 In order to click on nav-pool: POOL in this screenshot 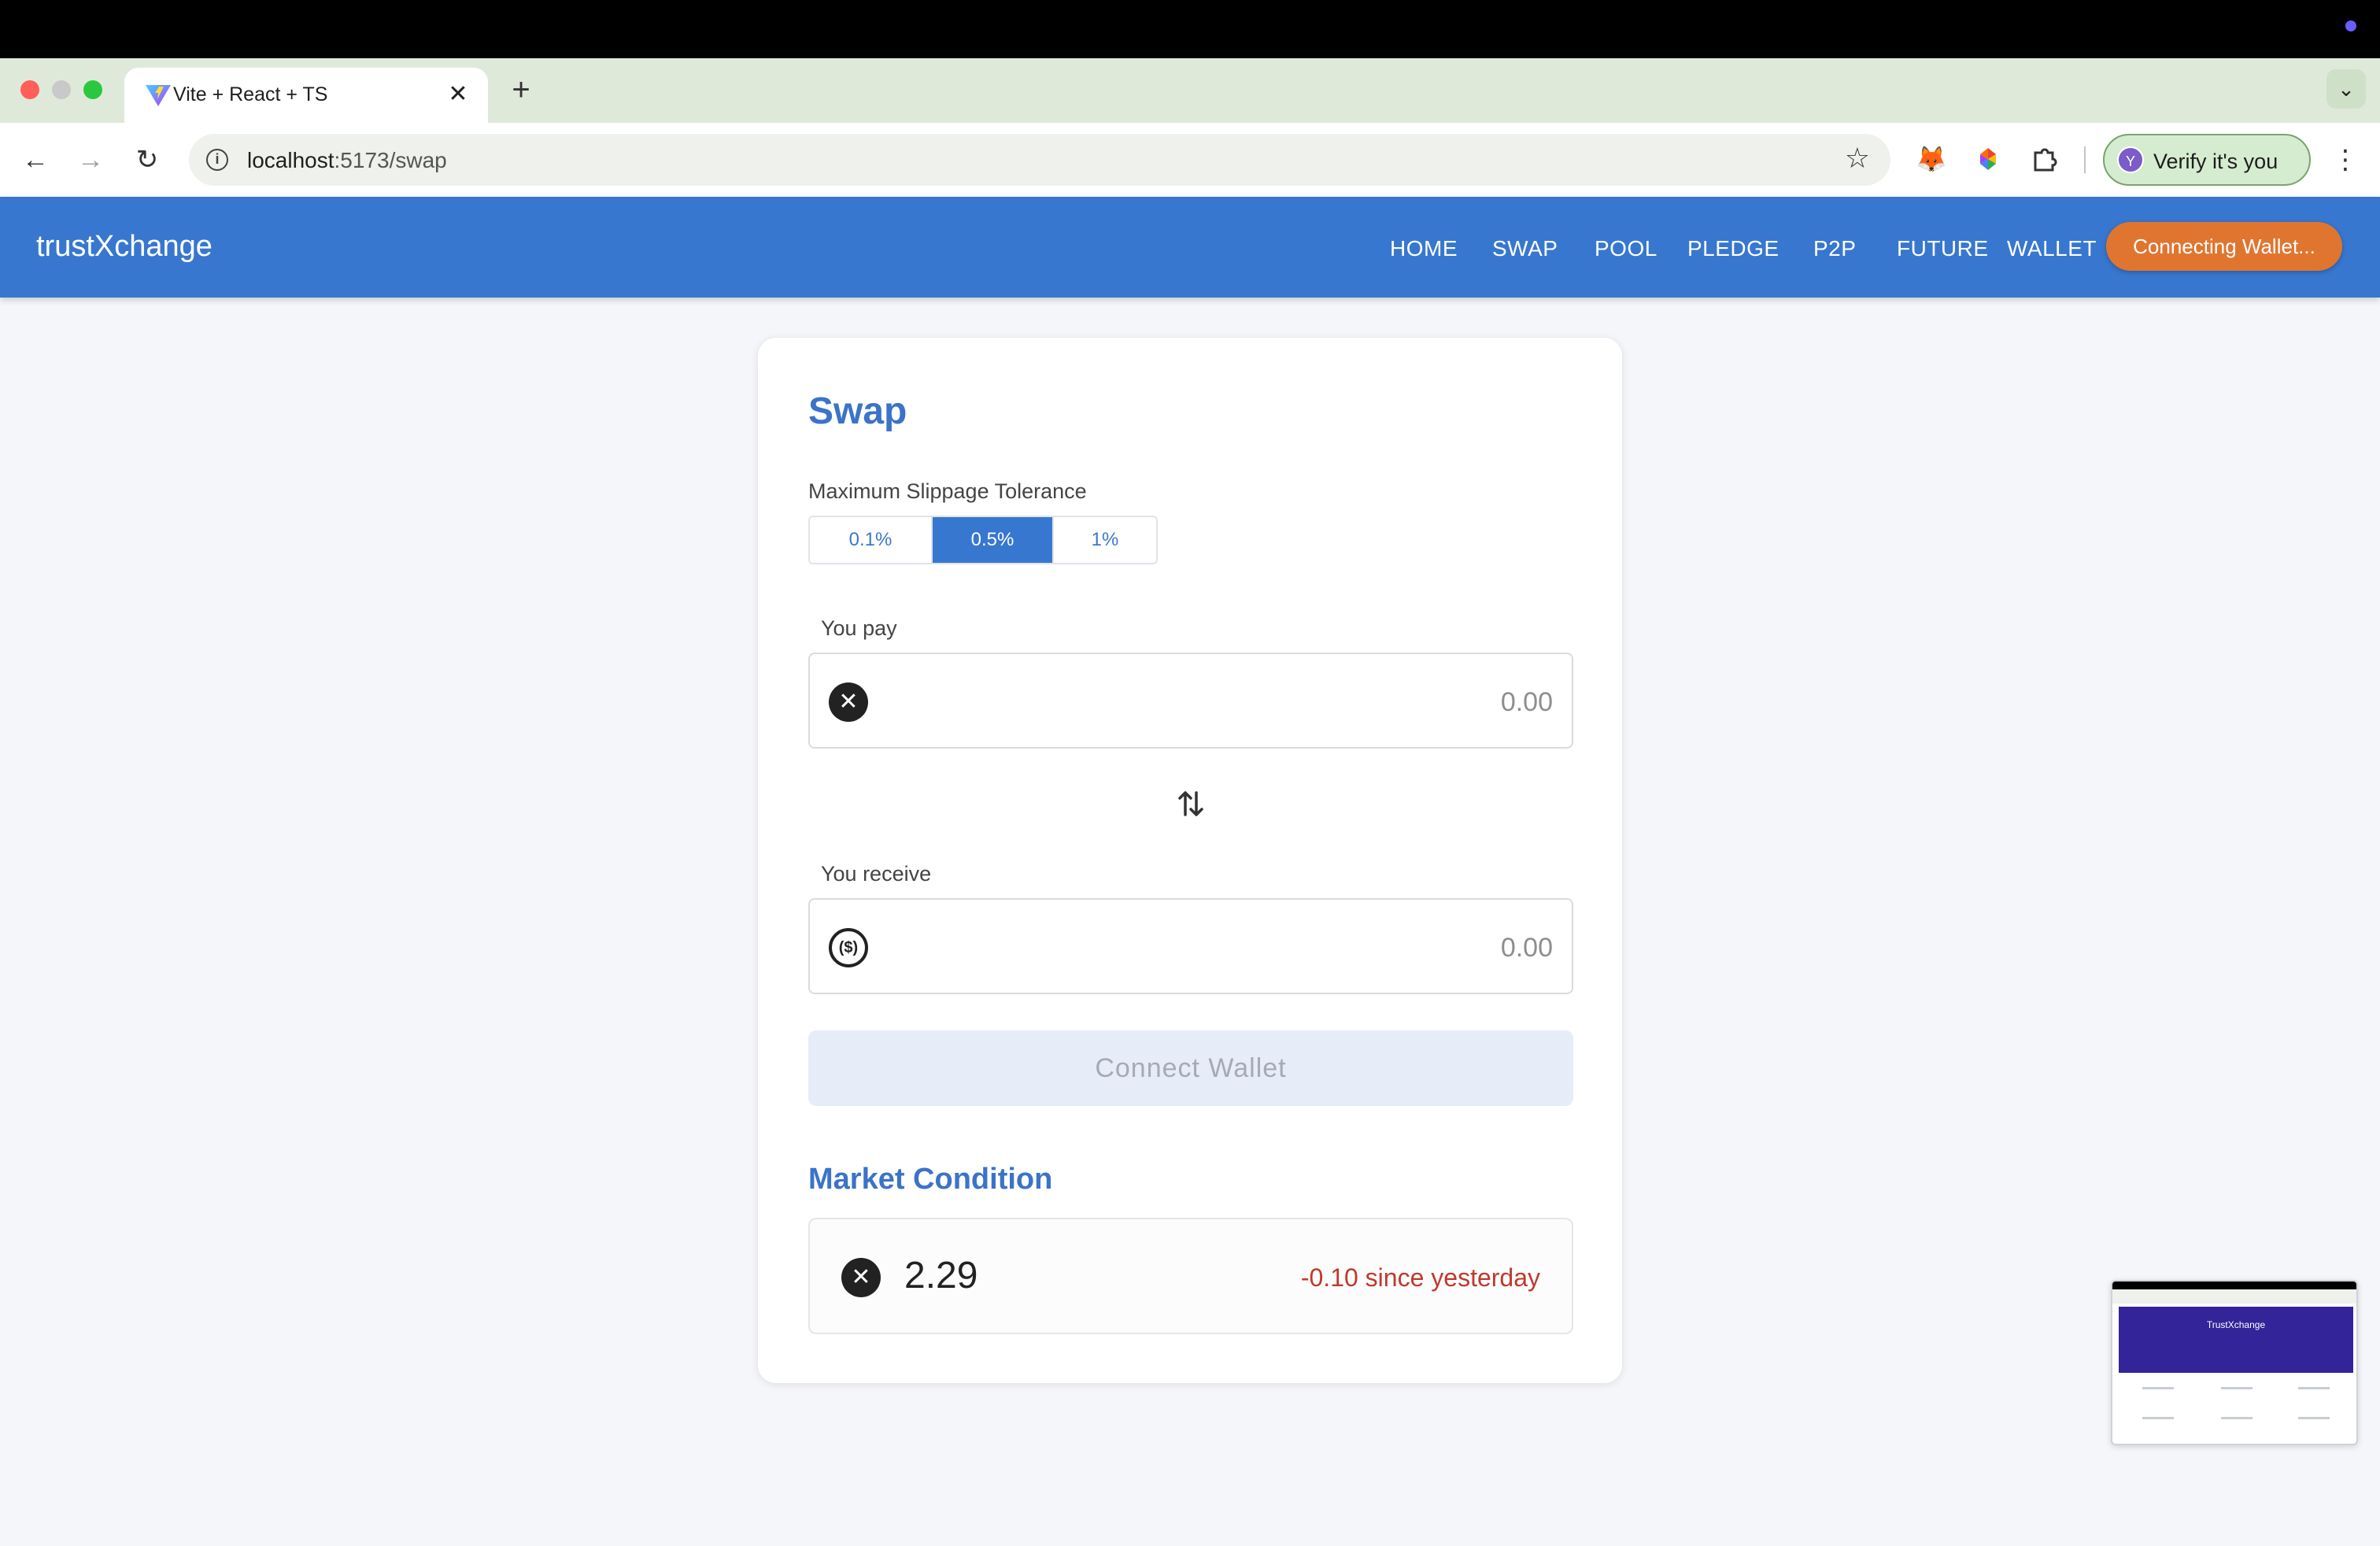, I will do `click(1626, 248)`.